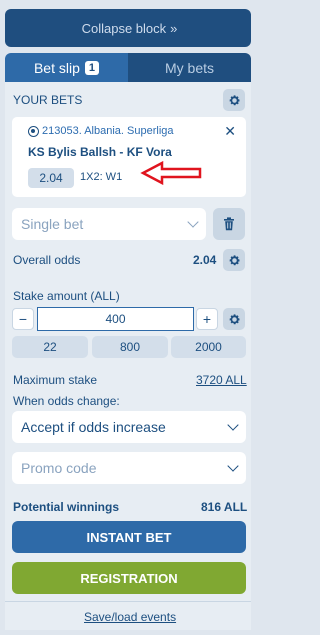 This screenshot has height=635, width=320. What do you see at coordinates (101, 177) in the screenshot?
I see `bet-market: 1X2: W1` at bounding box center [101, 177].